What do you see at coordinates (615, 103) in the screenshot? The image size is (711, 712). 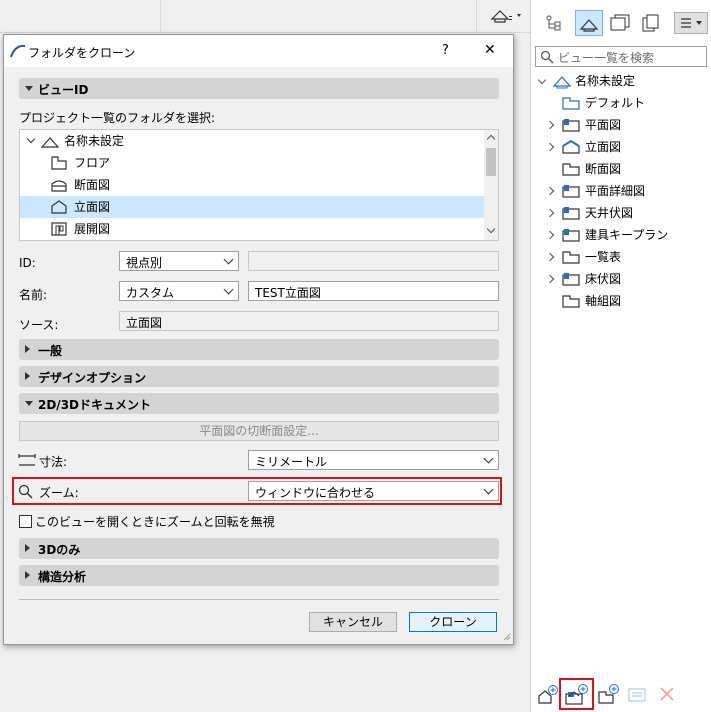 I see `panel-item-label: デフォルト` at bounding box center [615, 103].